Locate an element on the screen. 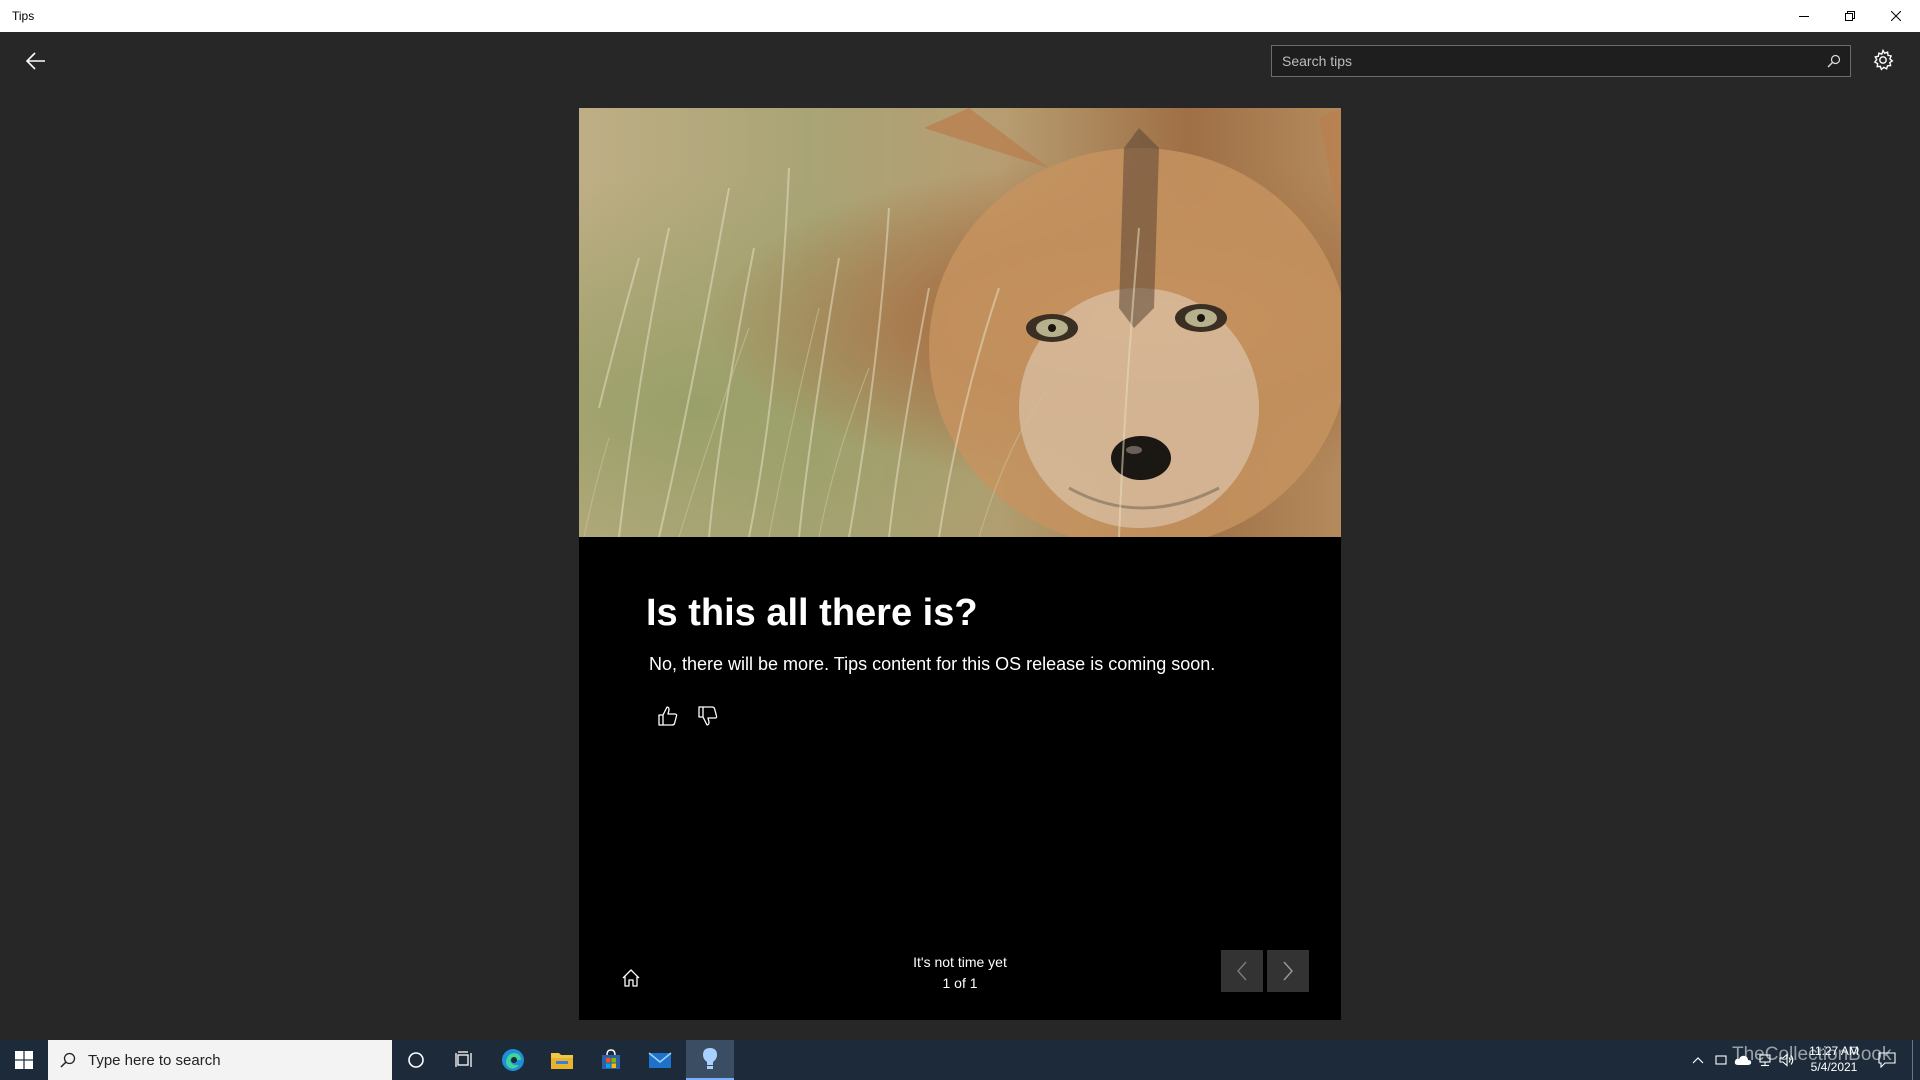  gear-icon is located at coordinates (1883, 60).